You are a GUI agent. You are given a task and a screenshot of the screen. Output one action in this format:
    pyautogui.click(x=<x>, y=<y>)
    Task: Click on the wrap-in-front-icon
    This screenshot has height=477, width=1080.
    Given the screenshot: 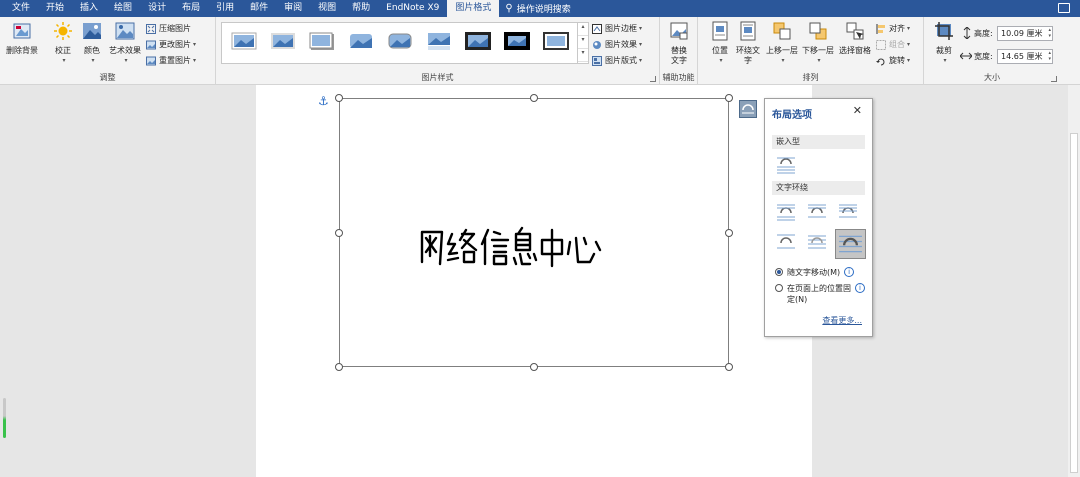 What is the action you would take?
    pyautogui.click(x=850, y=244)
    